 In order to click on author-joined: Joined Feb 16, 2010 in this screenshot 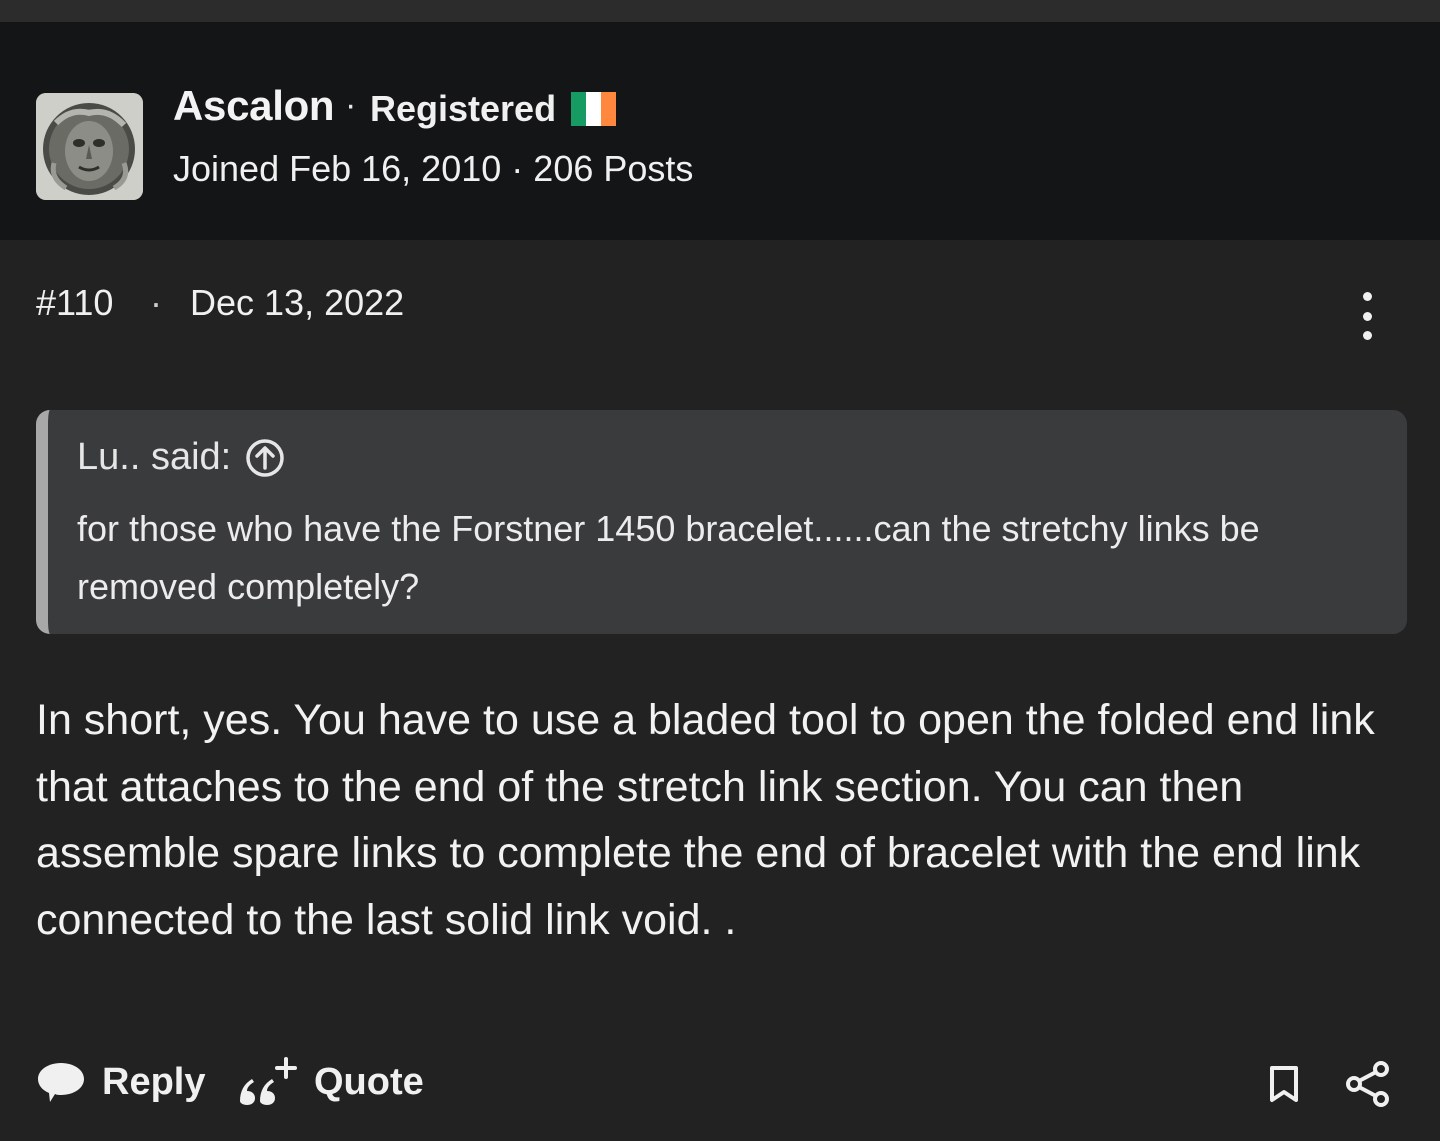, I will do `click(337, 168)`.